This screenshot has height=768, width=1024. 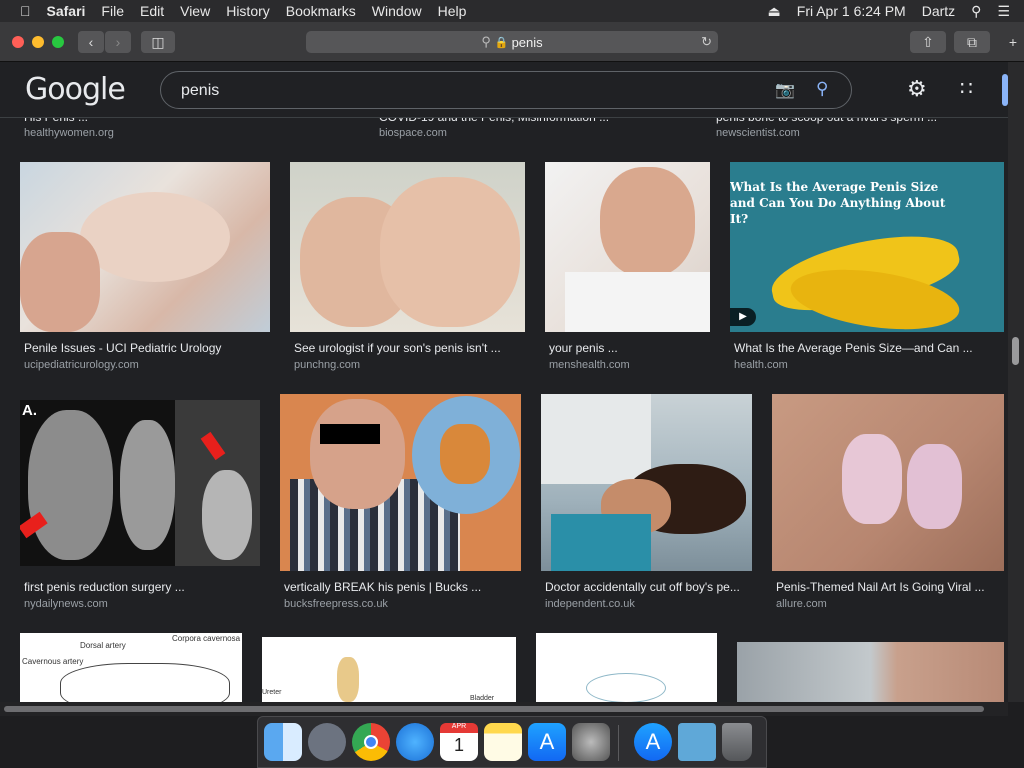 I want to click on share-button: ⇧, so click(x=928, y=42).